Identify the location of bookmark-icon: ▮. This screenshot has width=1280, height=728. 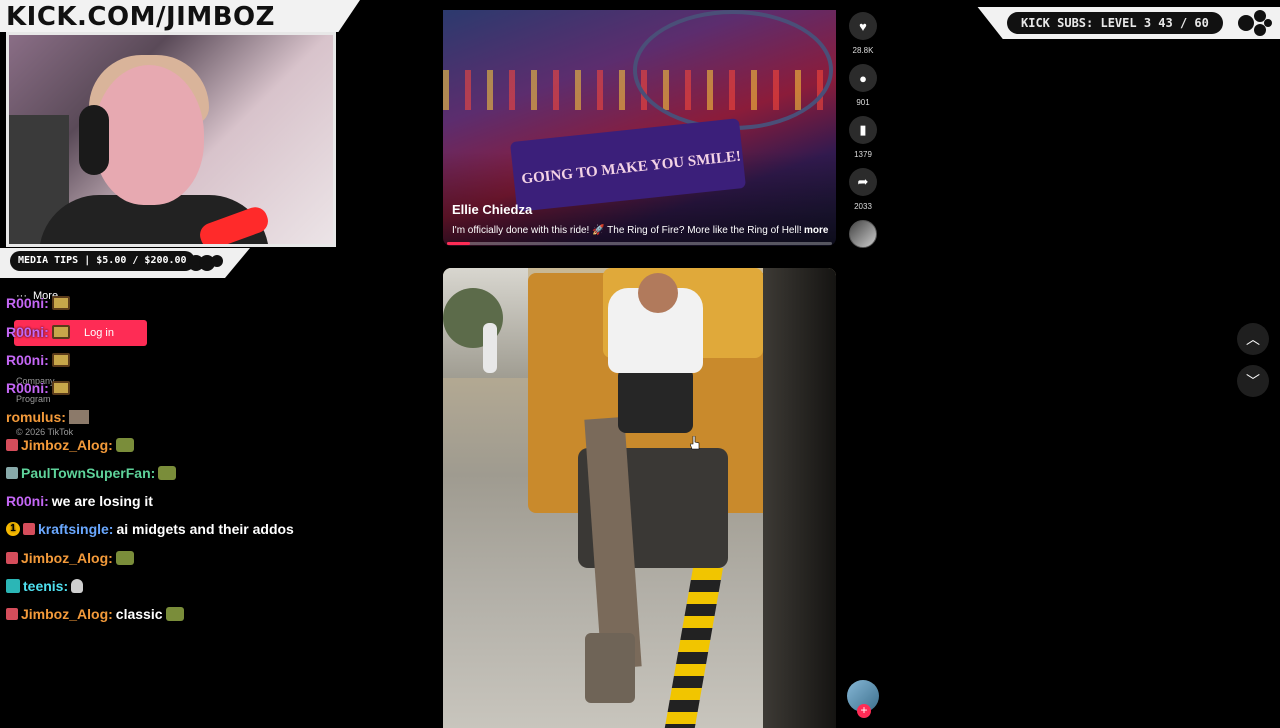
(863, 129).